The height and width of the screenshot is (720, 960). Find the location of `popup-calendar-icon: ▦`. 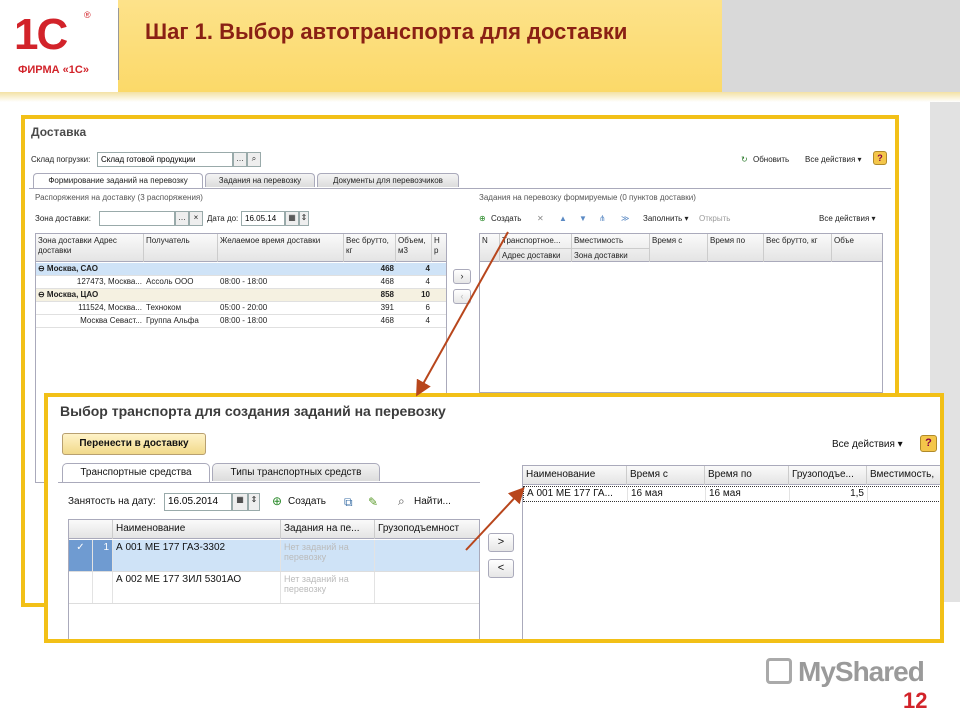

popup-calendar-icon: ▦ is located at coordinates (240, 502).